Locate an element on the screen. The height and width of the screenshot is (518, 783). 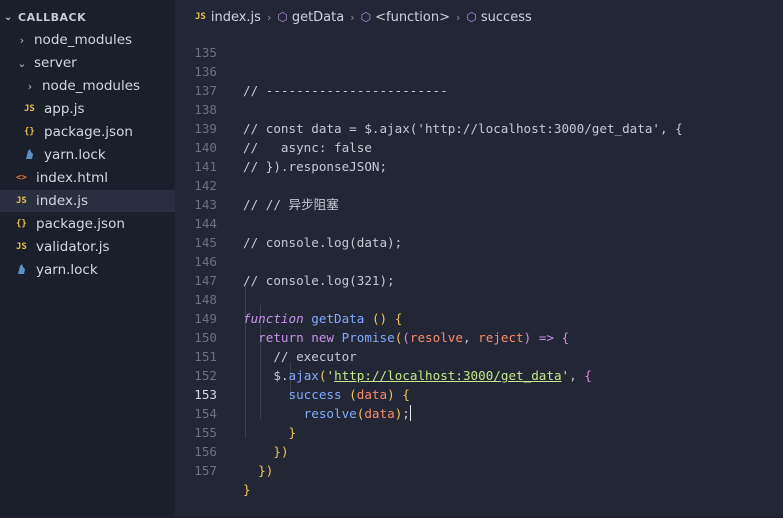
code-line: 152 success (data) { is located at coordinates (479, 374).